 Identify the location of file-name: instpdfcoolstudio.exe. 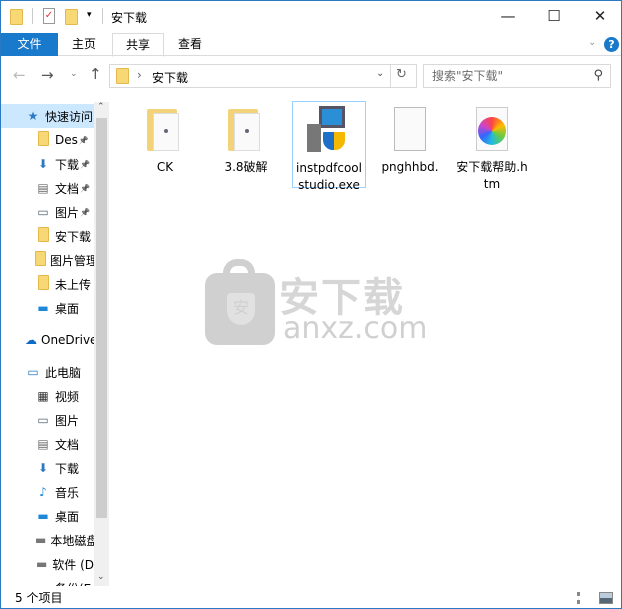
(329, 176).